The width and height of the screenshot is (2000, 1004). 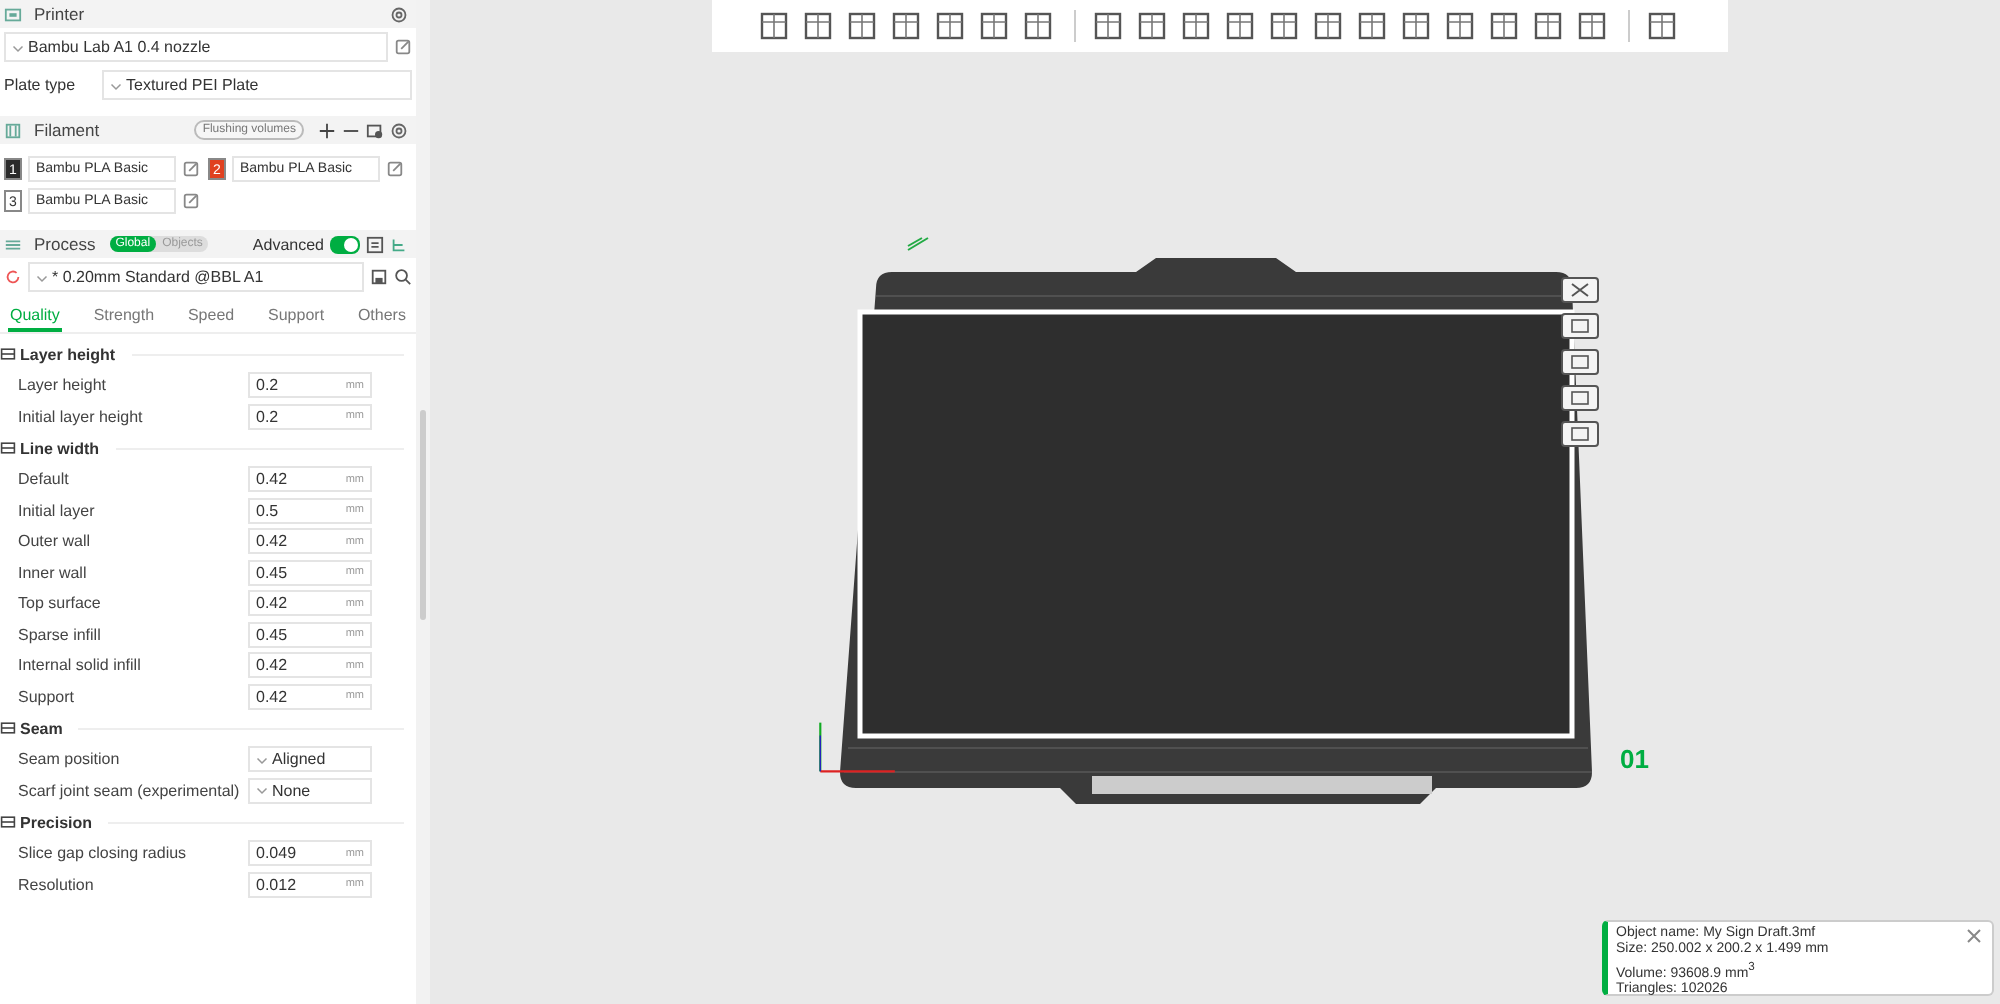 What do you see at coordinates (53, 572) in the screenshot?
I see `setting-label: Inner wall` at bounding box center [53, 572].